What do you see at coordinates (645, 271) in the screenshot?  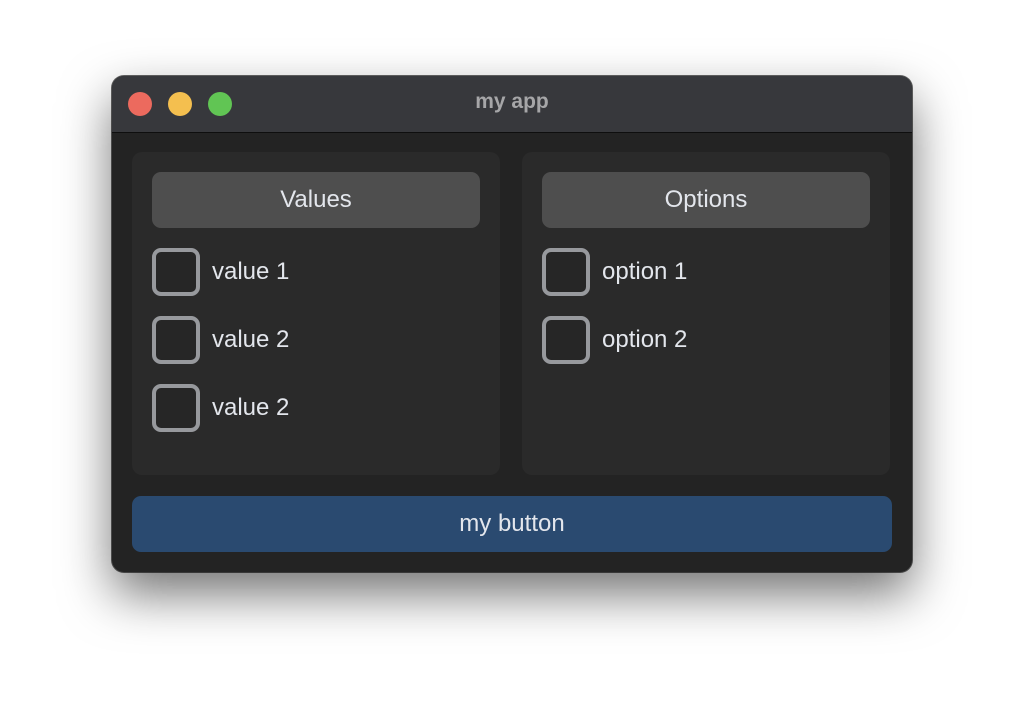 I see `checkbox-label: option 1` at bounding box center [645, 271].